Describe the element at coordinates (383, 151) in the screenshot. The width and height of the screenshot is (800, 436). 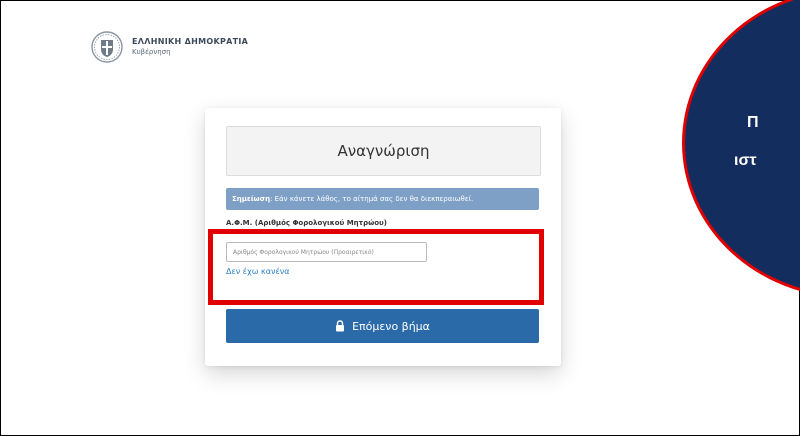
I see `card-title: Αναγνώριση` at that location.